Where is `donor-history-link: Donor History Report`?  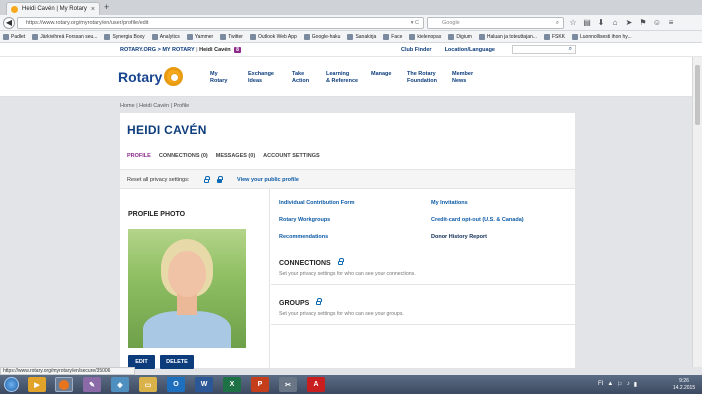 donor-history-link: Donor History Report is located at coordinates (459, 237).